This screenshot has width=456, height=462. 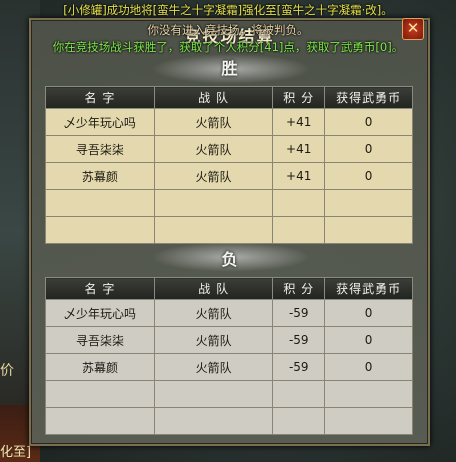 I want to click on chat-message-victory: 你在竞技场战斗获胜了，获取了个人积分[41]点，获取了武勇币[0]。, so click(x=228, y=47).